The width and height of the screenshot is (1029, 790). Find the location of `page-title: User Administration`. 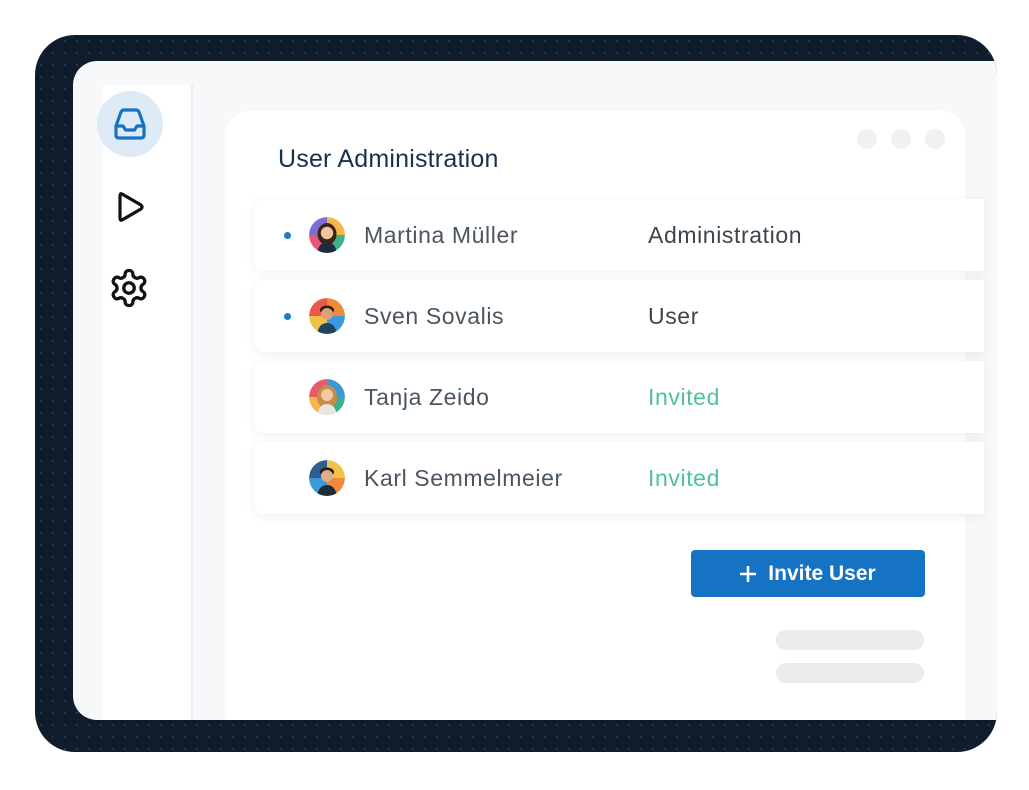

page-title: User Administration is located at coordinates (388, 159).